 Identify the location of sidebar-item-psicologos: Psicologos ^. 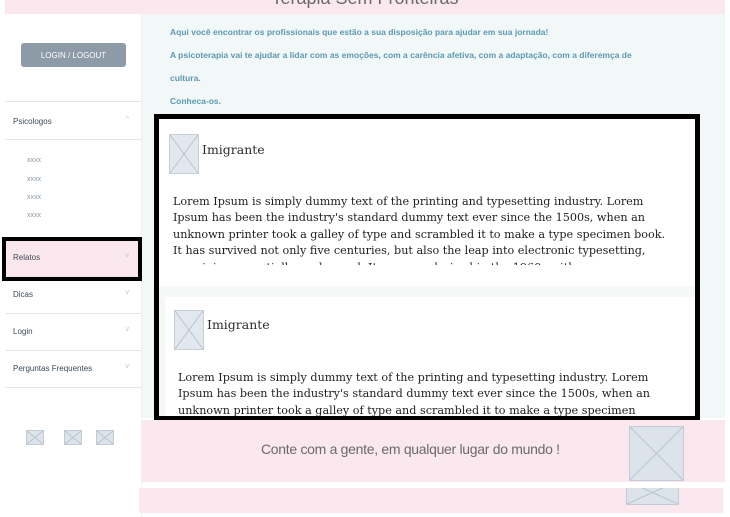
(73, 122).